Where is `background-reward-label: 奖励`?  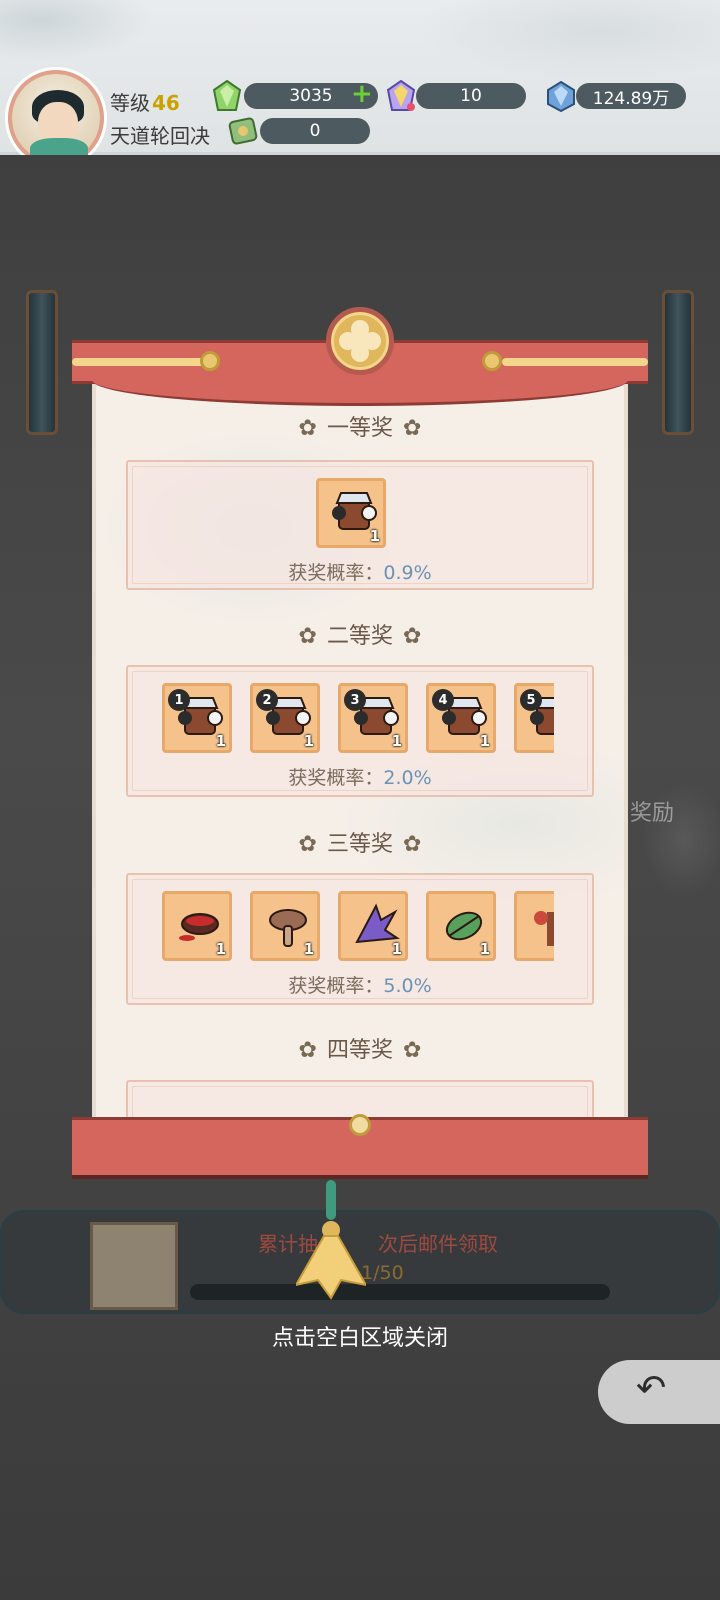 background-reward-label: 奖励 is located at coordinates (652, 813).